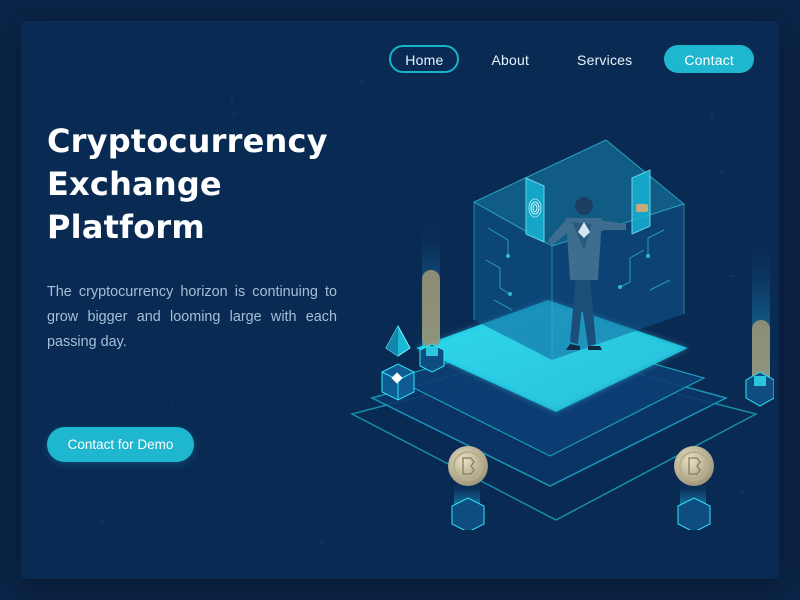  What do you see at coordinates (604, 59) in the screenshot?
I see `nav-services: Services` at bounding box center [604, 59].